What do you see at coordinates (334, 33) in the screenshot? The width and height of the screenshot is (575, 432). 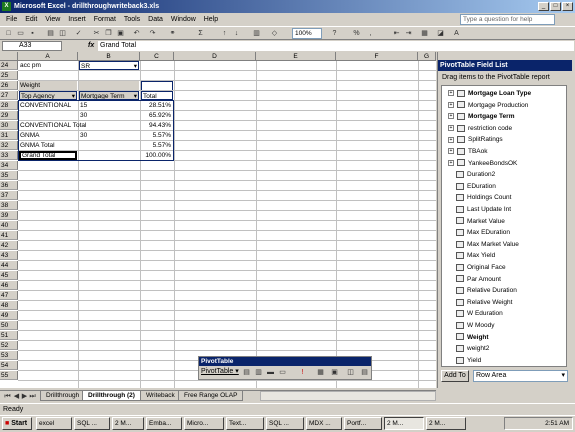 I see `help-icon: ?` at bounding box center [334, 33].